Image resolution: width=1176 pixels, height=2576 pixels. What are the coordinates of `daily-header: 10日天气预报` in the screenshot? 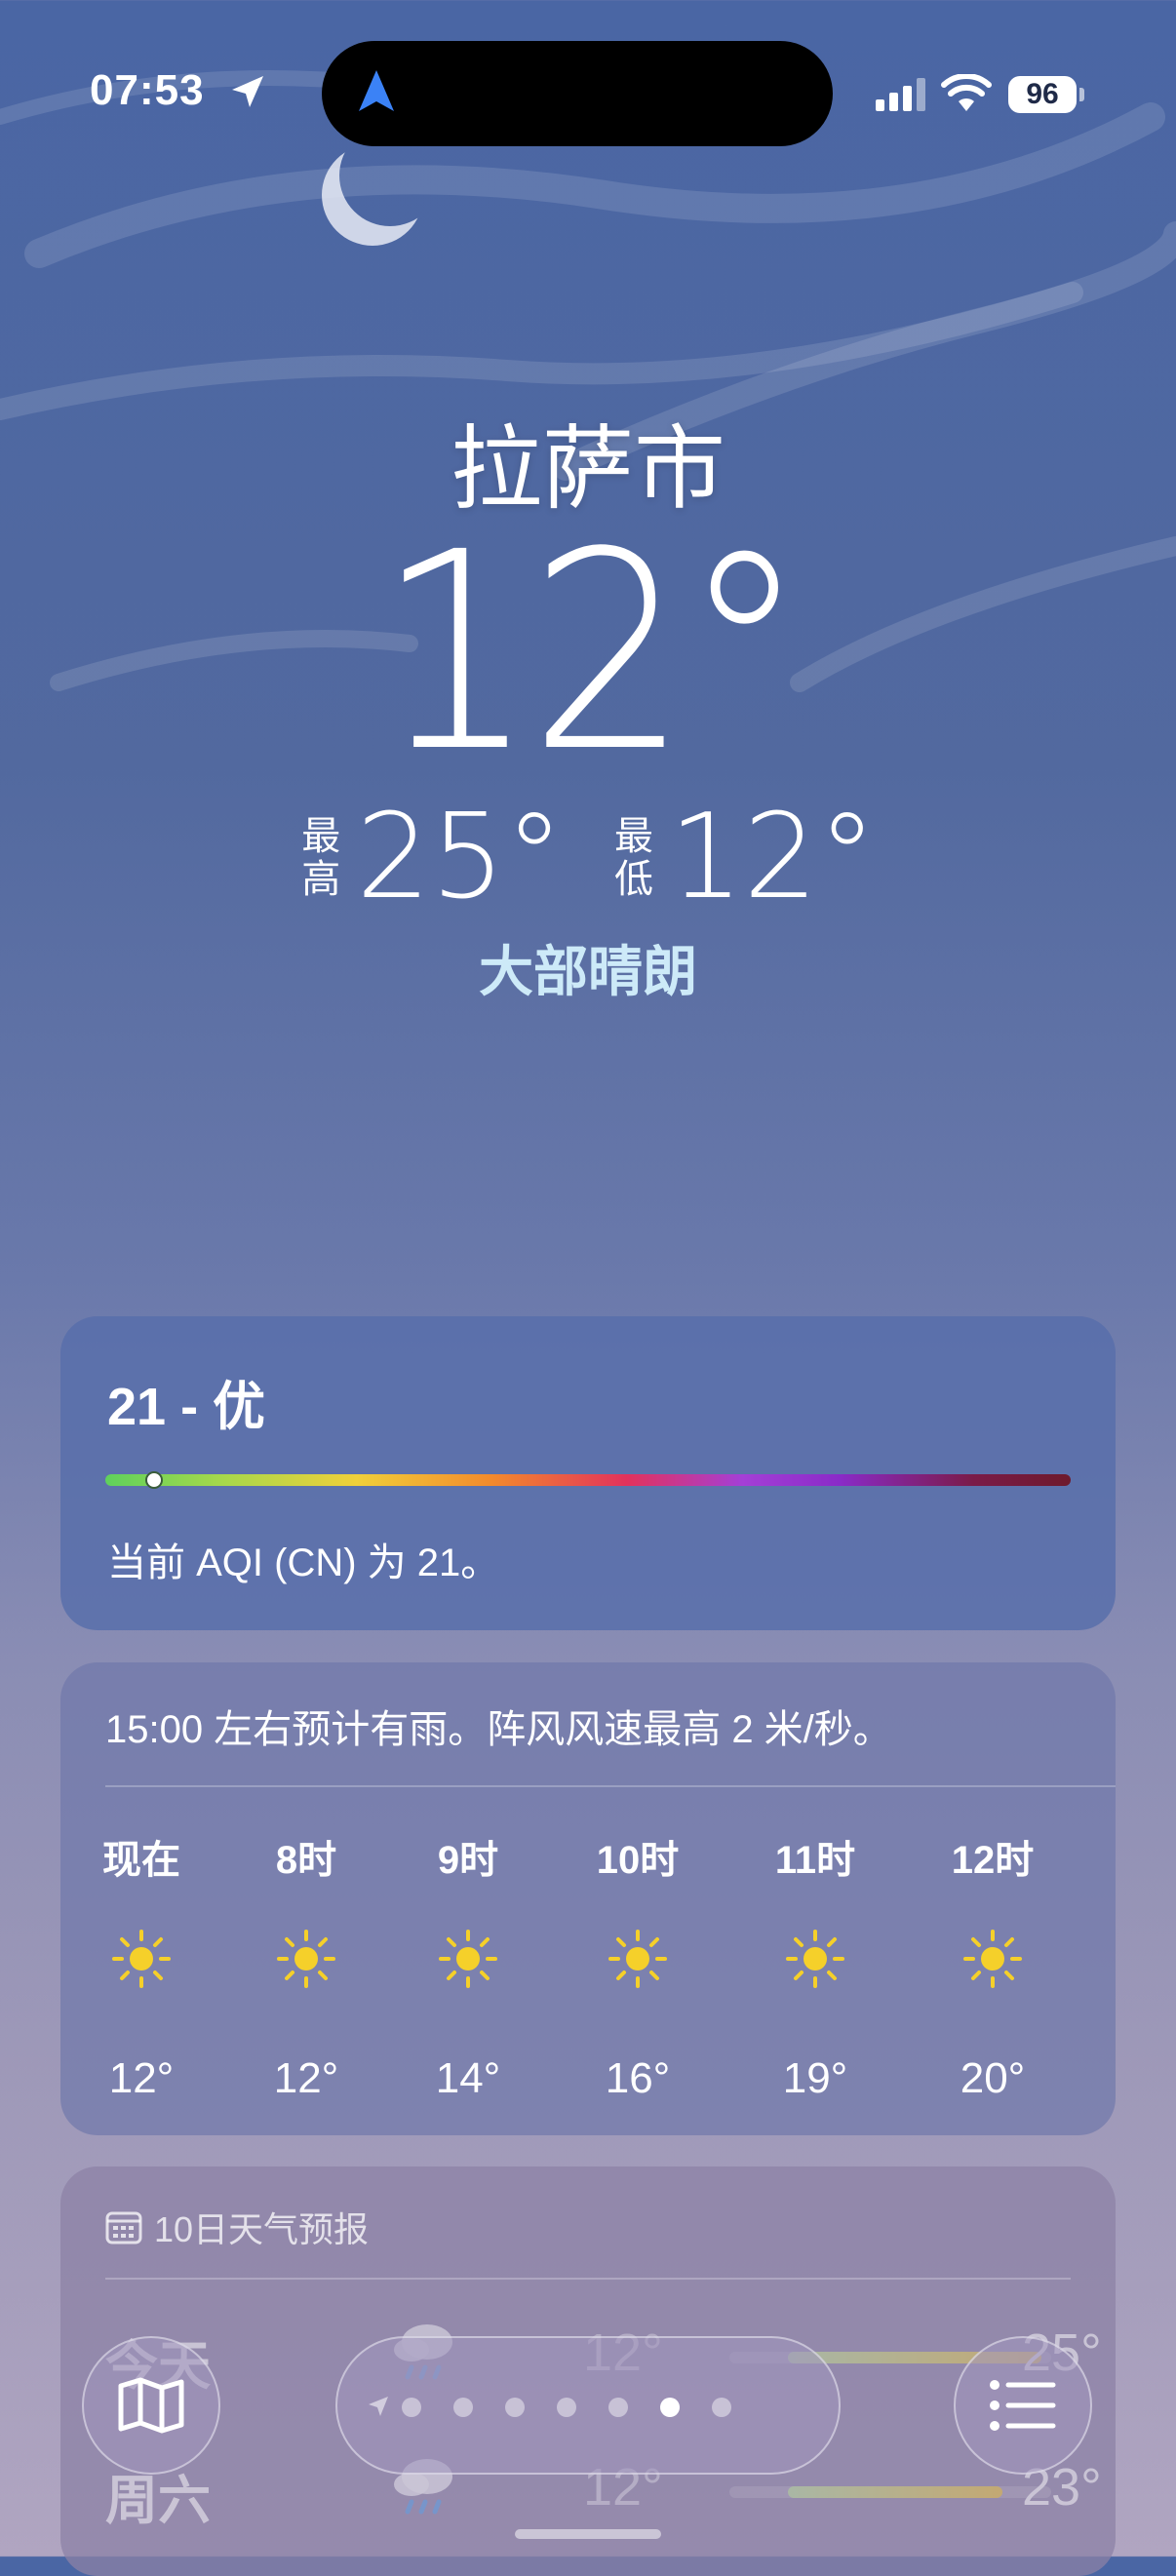 It's located at (237, 2227).